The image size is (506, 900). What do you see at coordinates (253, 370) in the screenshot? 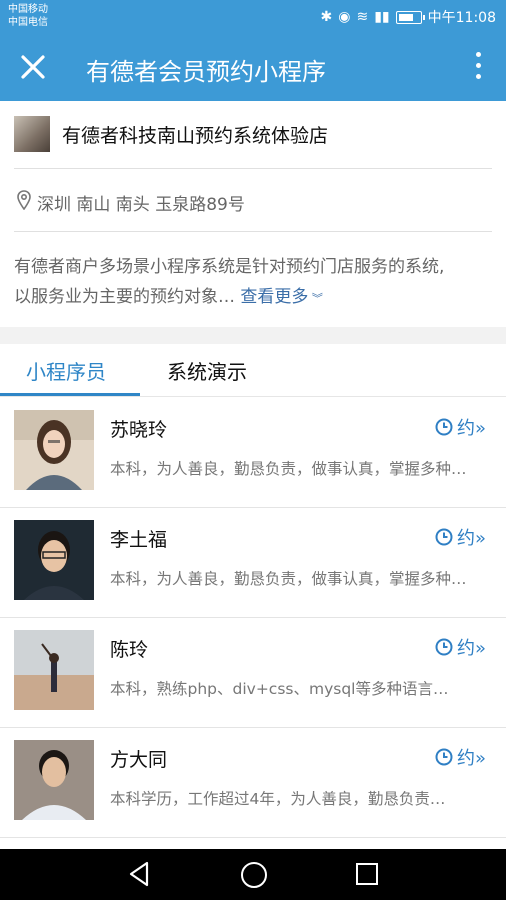
I see `tab-bar: 小程序员 系统演示` at bounding box center [253, 370].